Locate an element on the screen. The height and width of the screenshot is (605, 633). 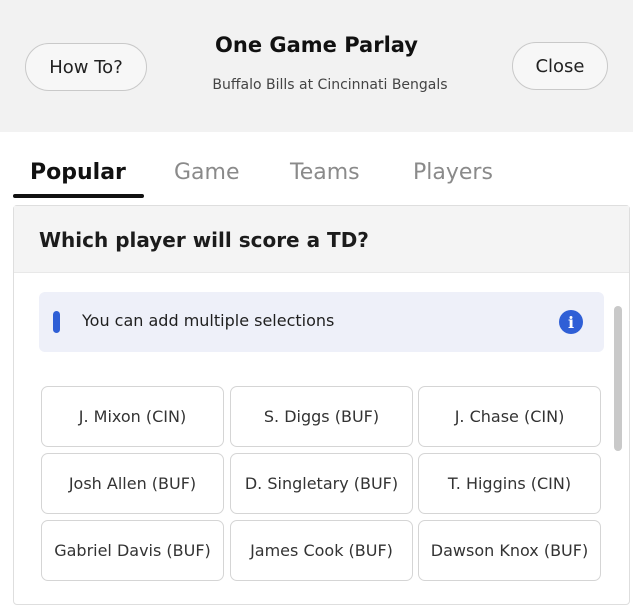
tab-game: Game is located at coordinates (207, 172).